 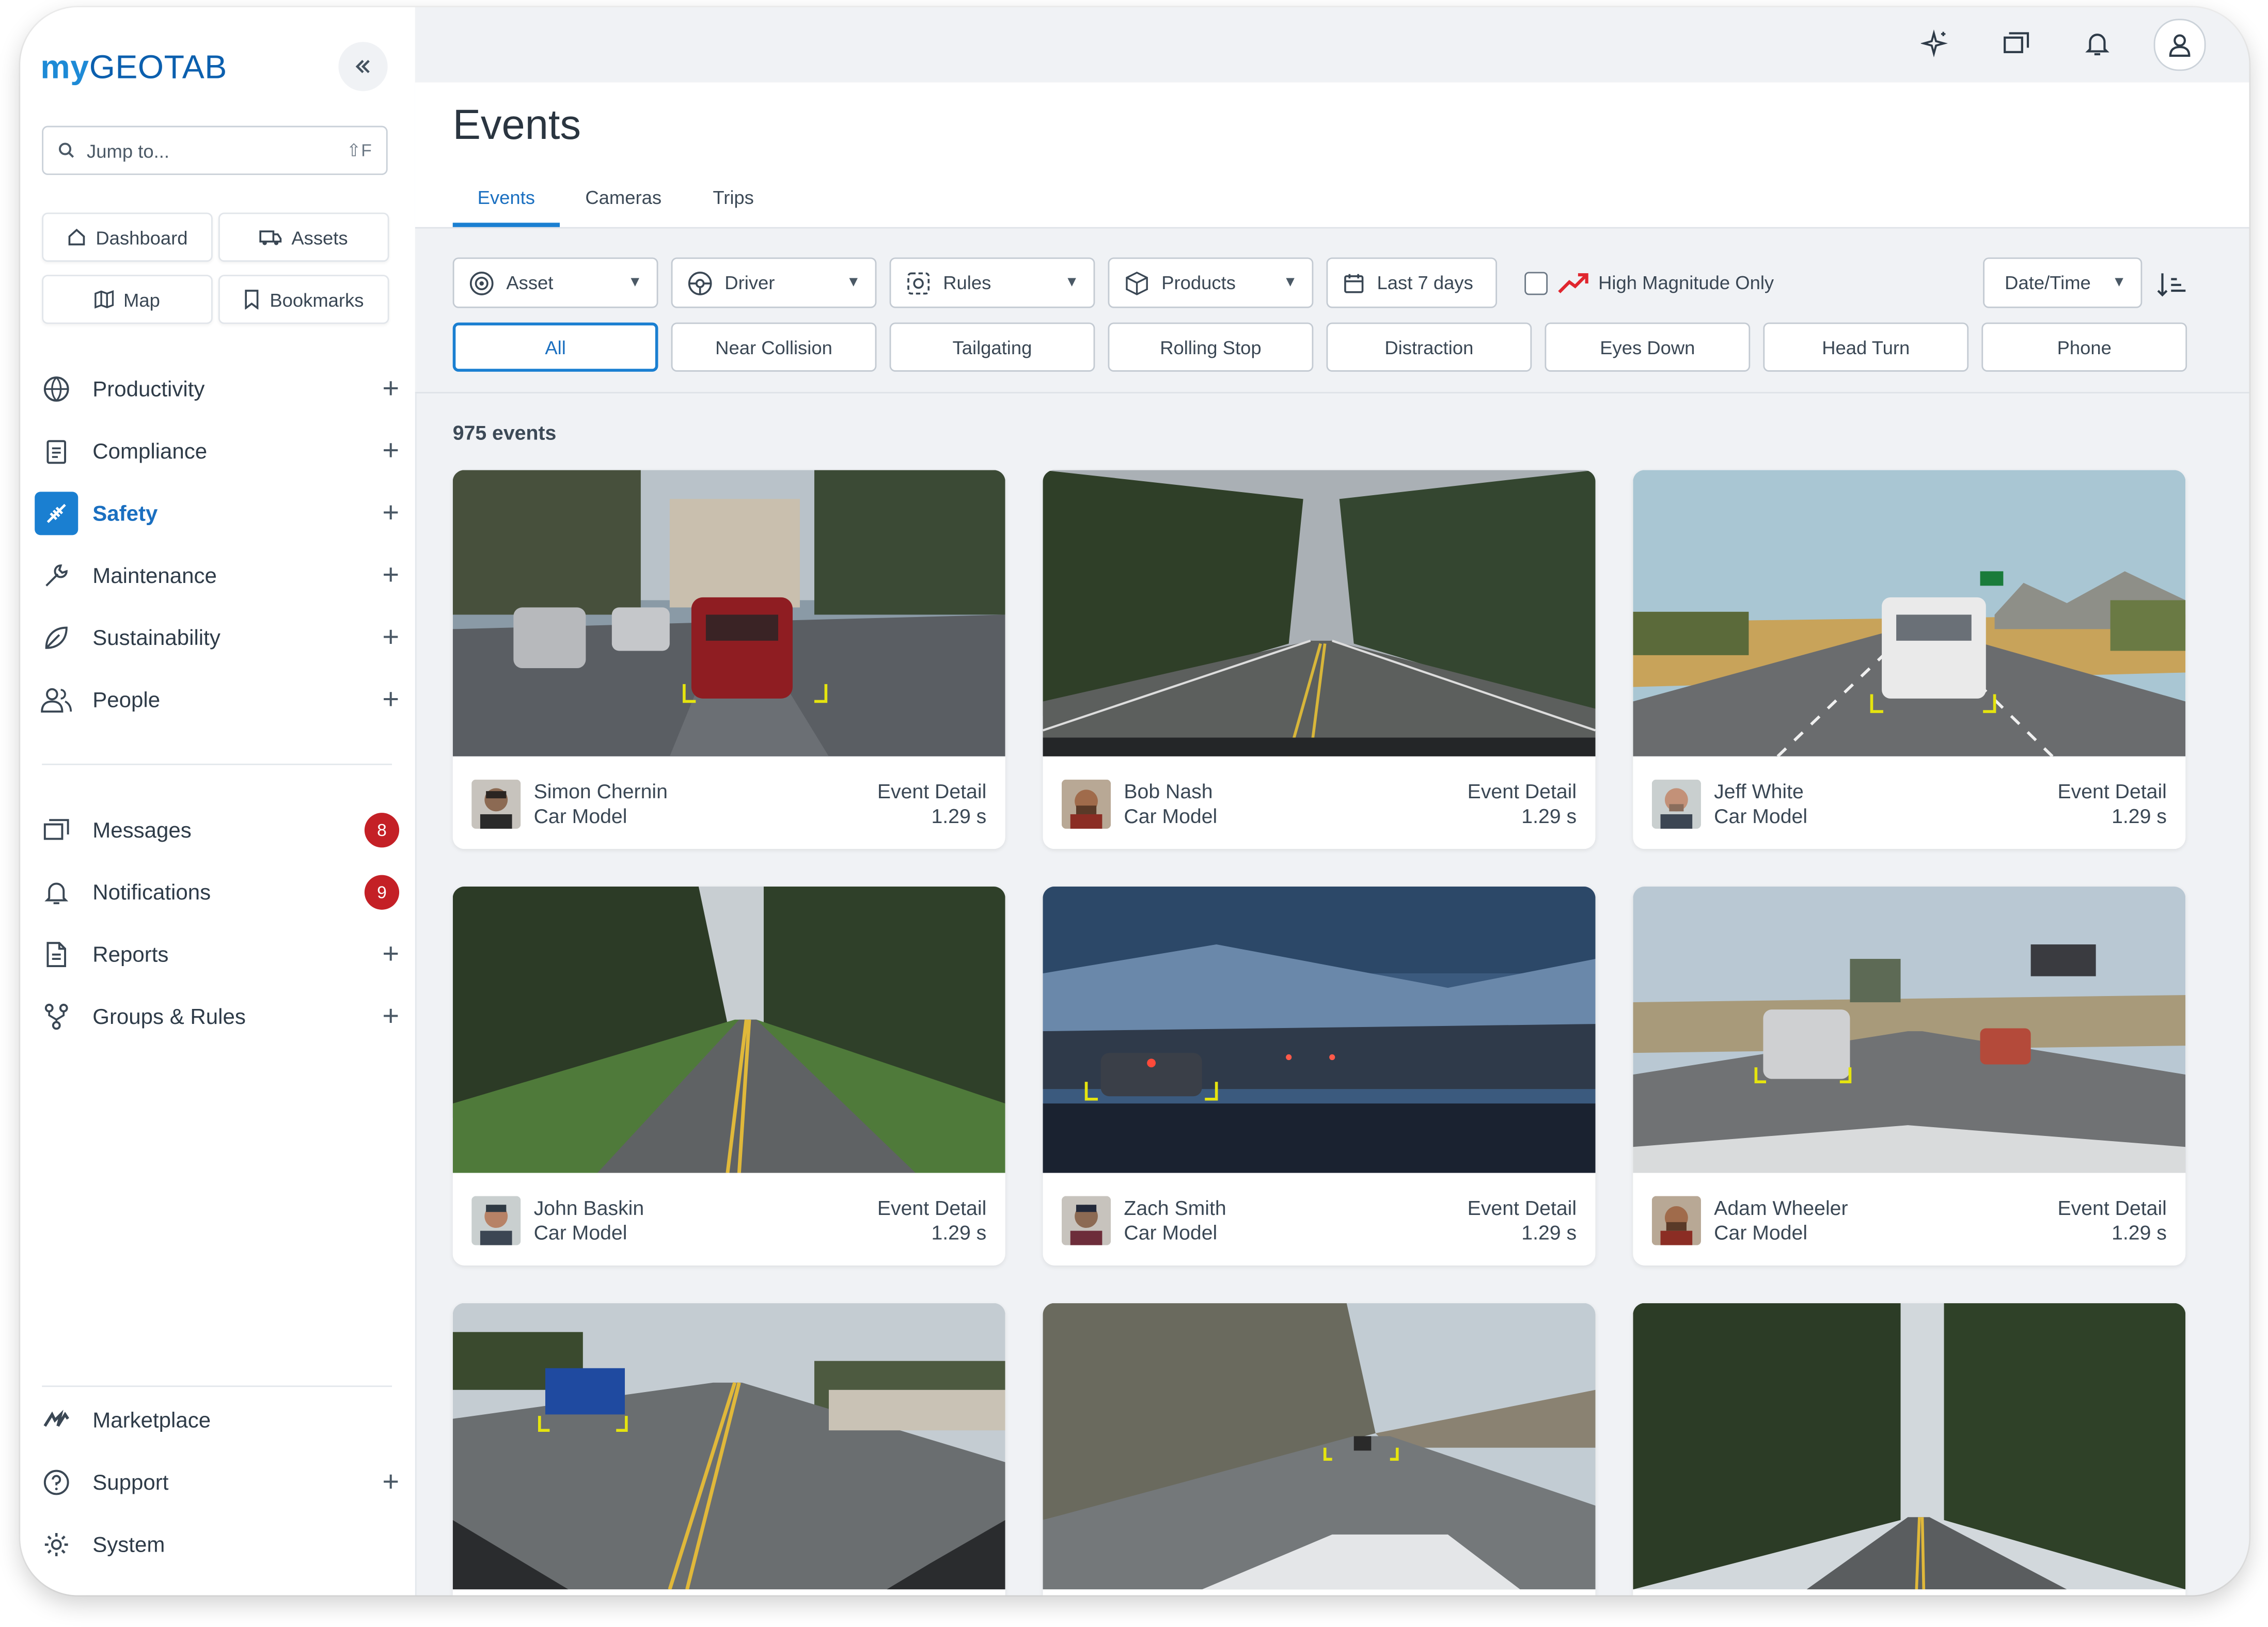 What do you see at coordinates (57, 892) in the screenshot?
I see `bell-icon` at bounding box center [57, 892].